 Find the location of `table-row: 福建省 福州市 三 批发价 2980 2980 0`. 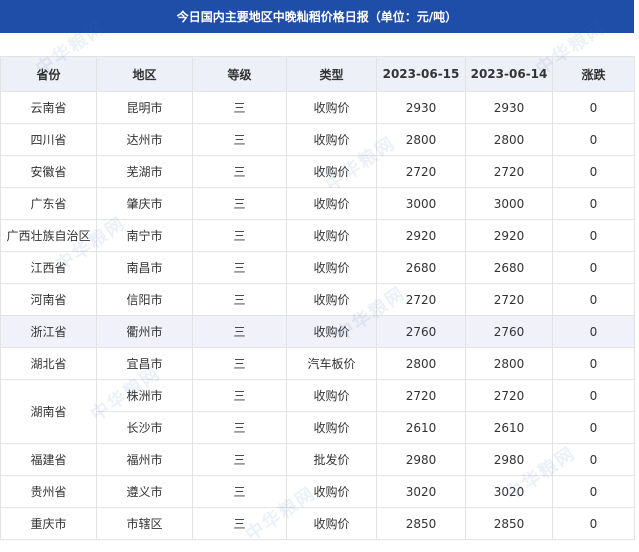

table-row: 福建省 福州市 三 批发价 2980 2980 0 is located at coordinates (317, 459).